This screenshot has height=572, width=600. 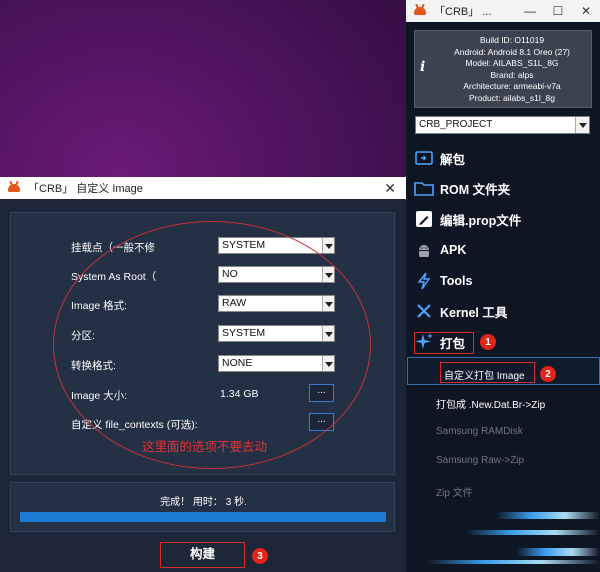 I want to click on architecture-text: Architecture: armeabi-v7a, so click(x=512, y=86).